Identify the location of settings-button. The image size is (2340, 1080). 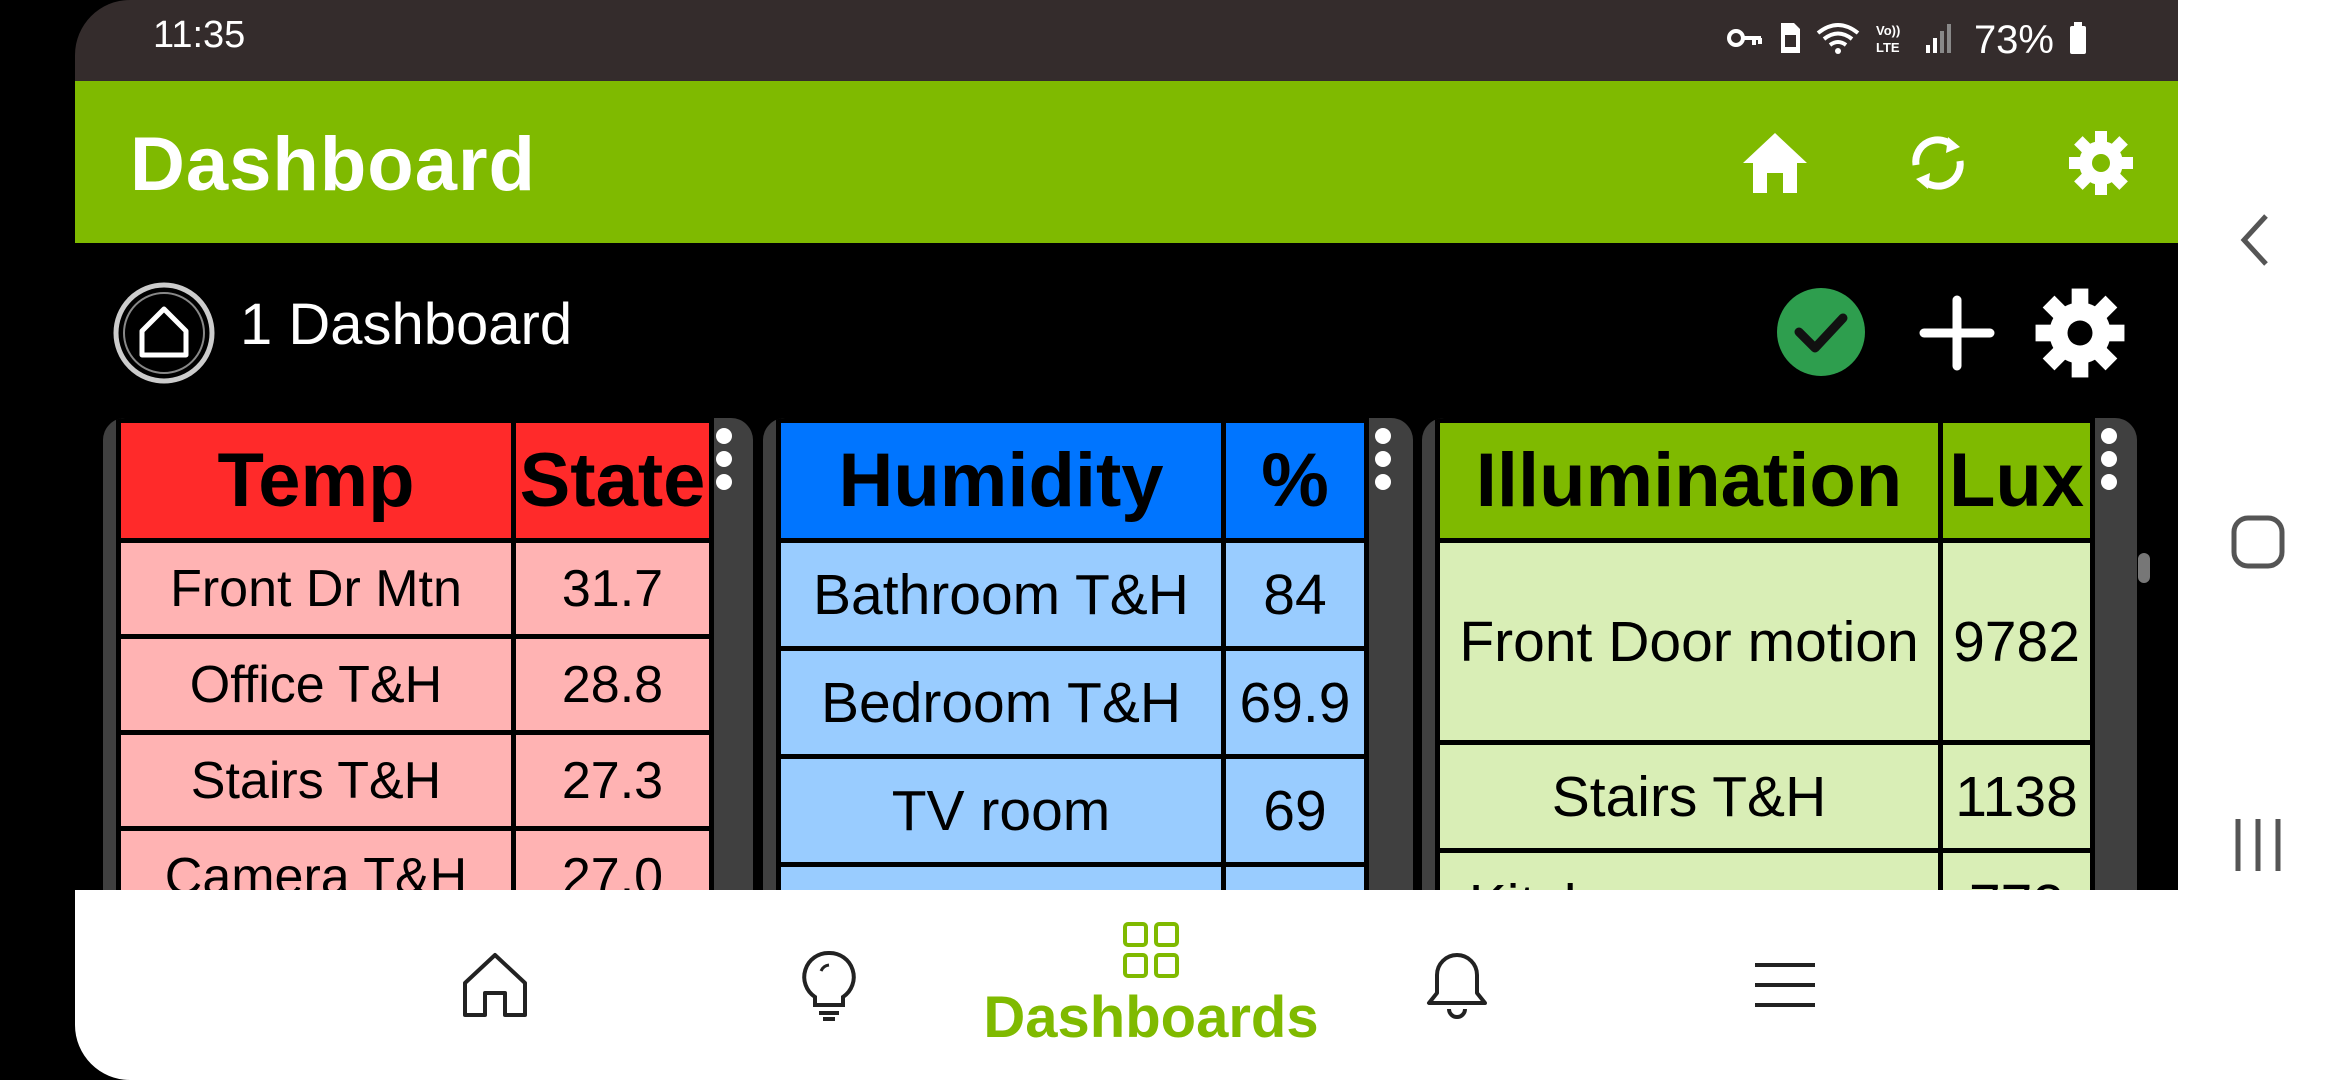
(2101, 163).